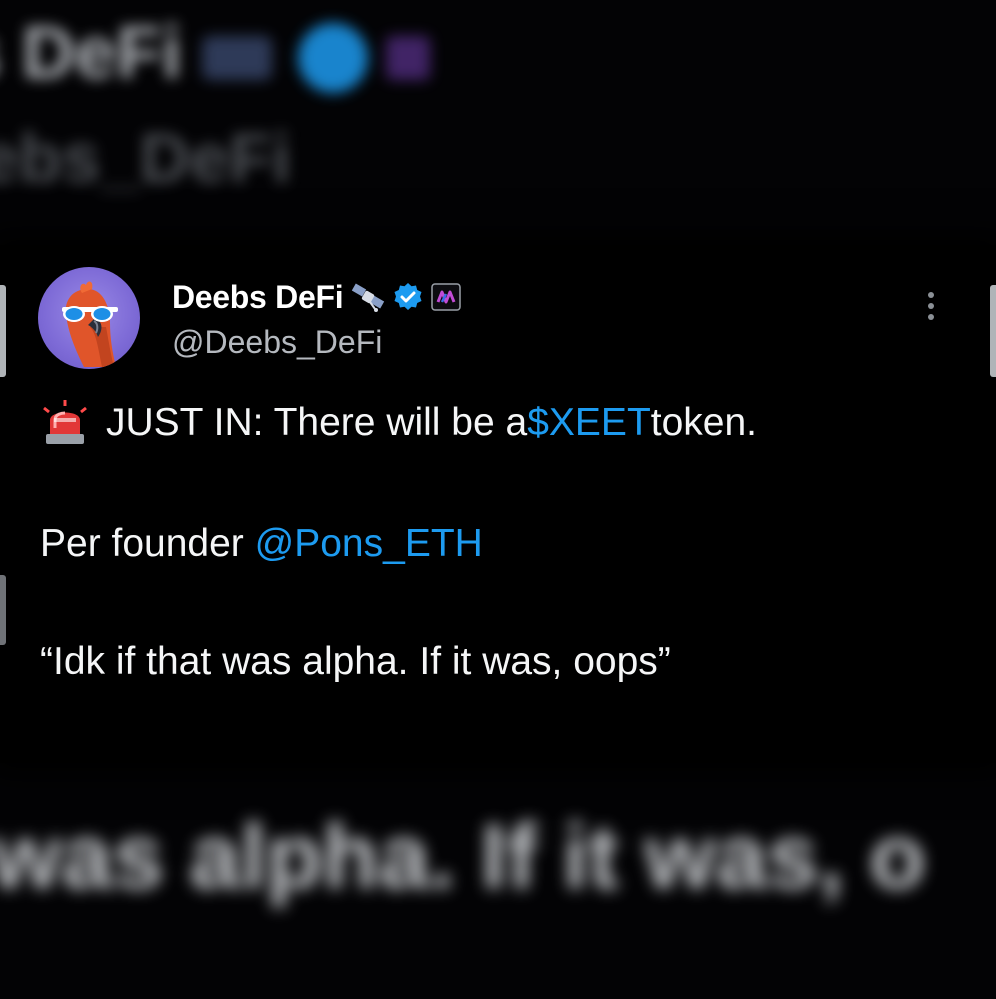  Describe the element at coordinates (589, 423) in the screenshot. I see `cashtag-link: $XEET` at that location.